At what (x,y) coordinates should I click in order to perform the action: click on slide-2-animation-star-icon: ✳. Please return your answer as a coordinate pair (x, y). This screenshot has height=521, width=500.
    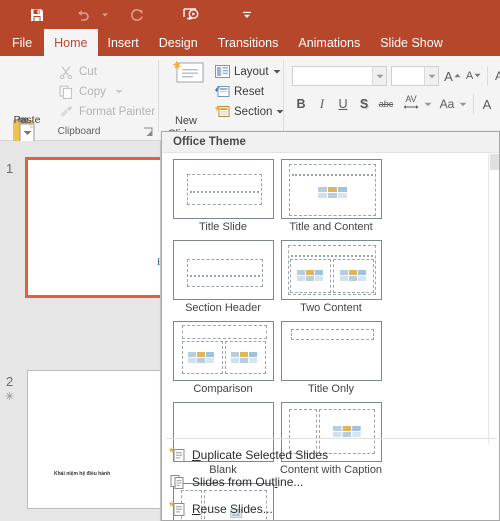
    Looking at the image, I should click on (10, 397).